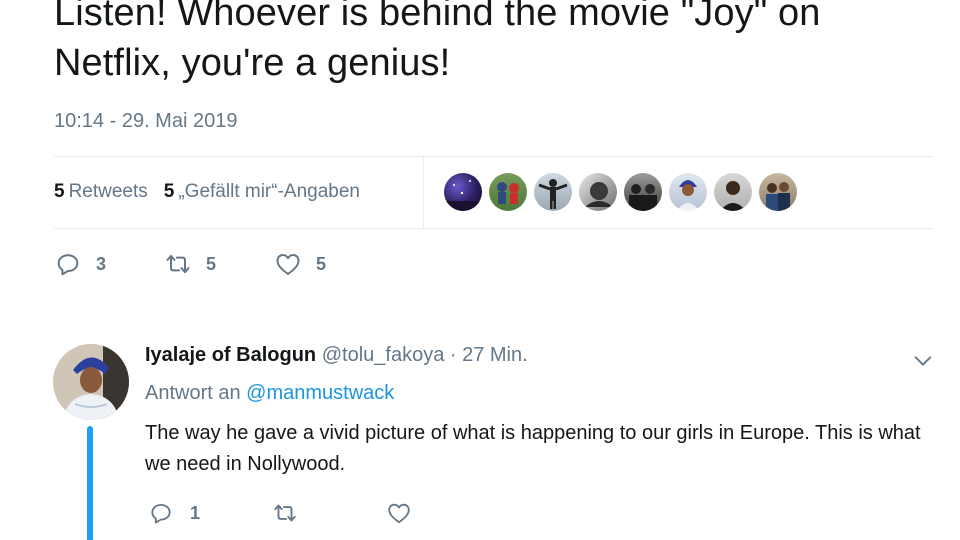  Describe the element at coordinates (230, 355) in the screenshot. I see `reply-author-name: Iyalaje of Balogun` at that location.